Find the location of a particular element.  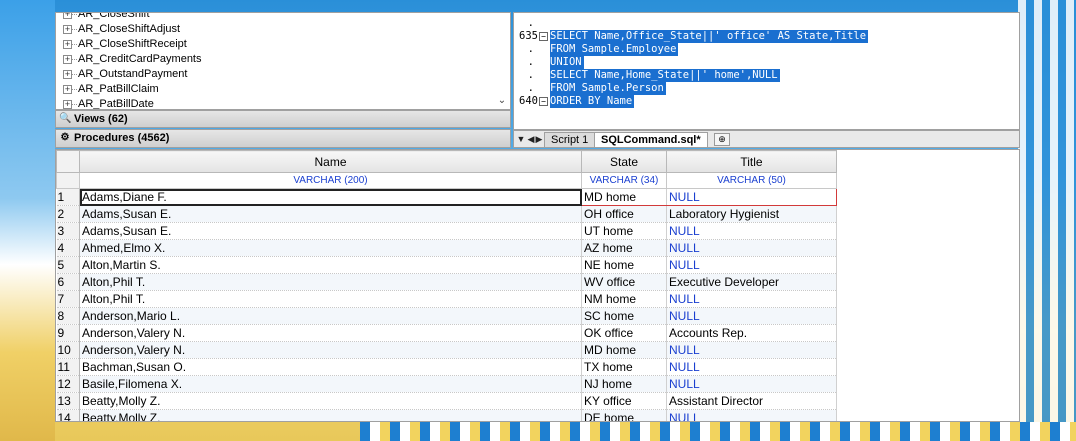

cell-title: Accounts Rep. is located at coordinates (751, 333).